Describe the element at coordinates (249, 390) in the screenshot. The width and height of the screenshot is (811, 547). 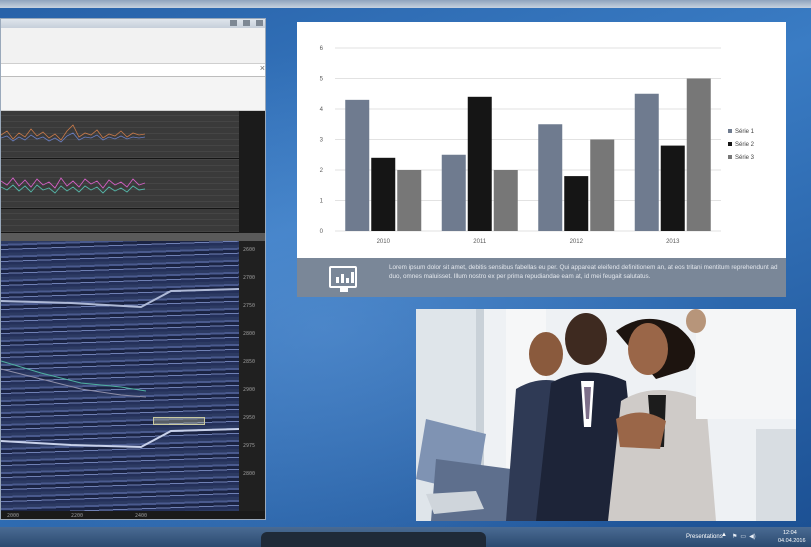
I see `depth-label: 2900` at that location.